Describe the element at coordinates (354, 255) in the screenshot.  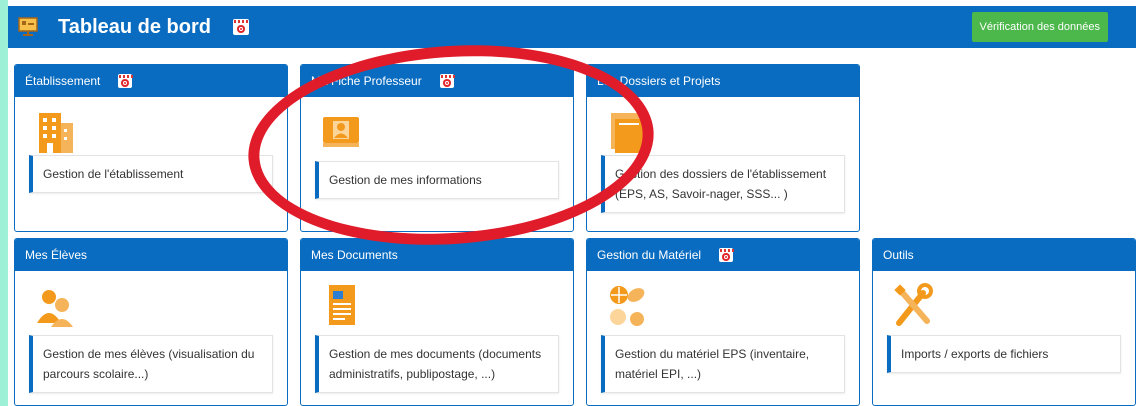
I see `card-title: Mes Documents` at that location.